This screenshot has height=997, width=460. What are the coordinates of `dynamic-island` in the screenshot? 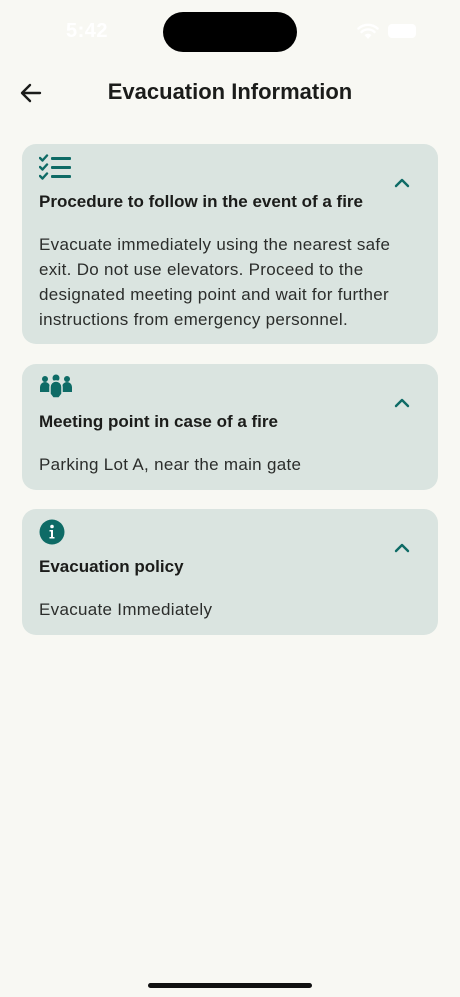 It's located at (230, 32).